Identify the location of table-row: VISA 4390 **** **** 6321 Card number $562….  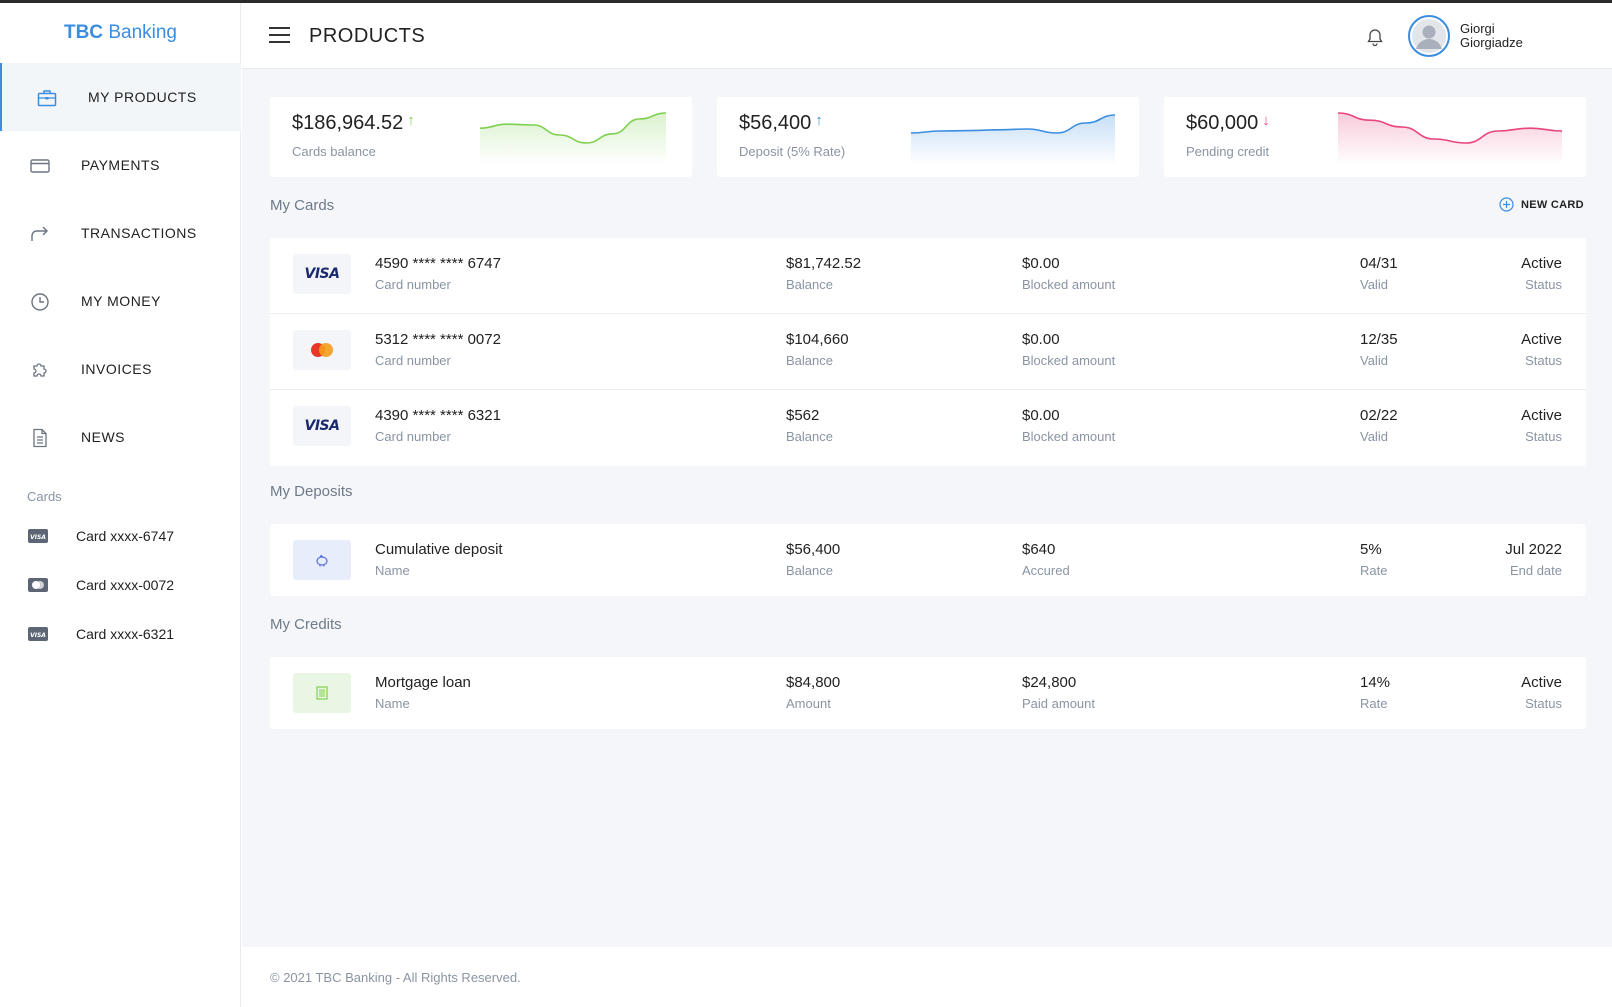
(928, 428).